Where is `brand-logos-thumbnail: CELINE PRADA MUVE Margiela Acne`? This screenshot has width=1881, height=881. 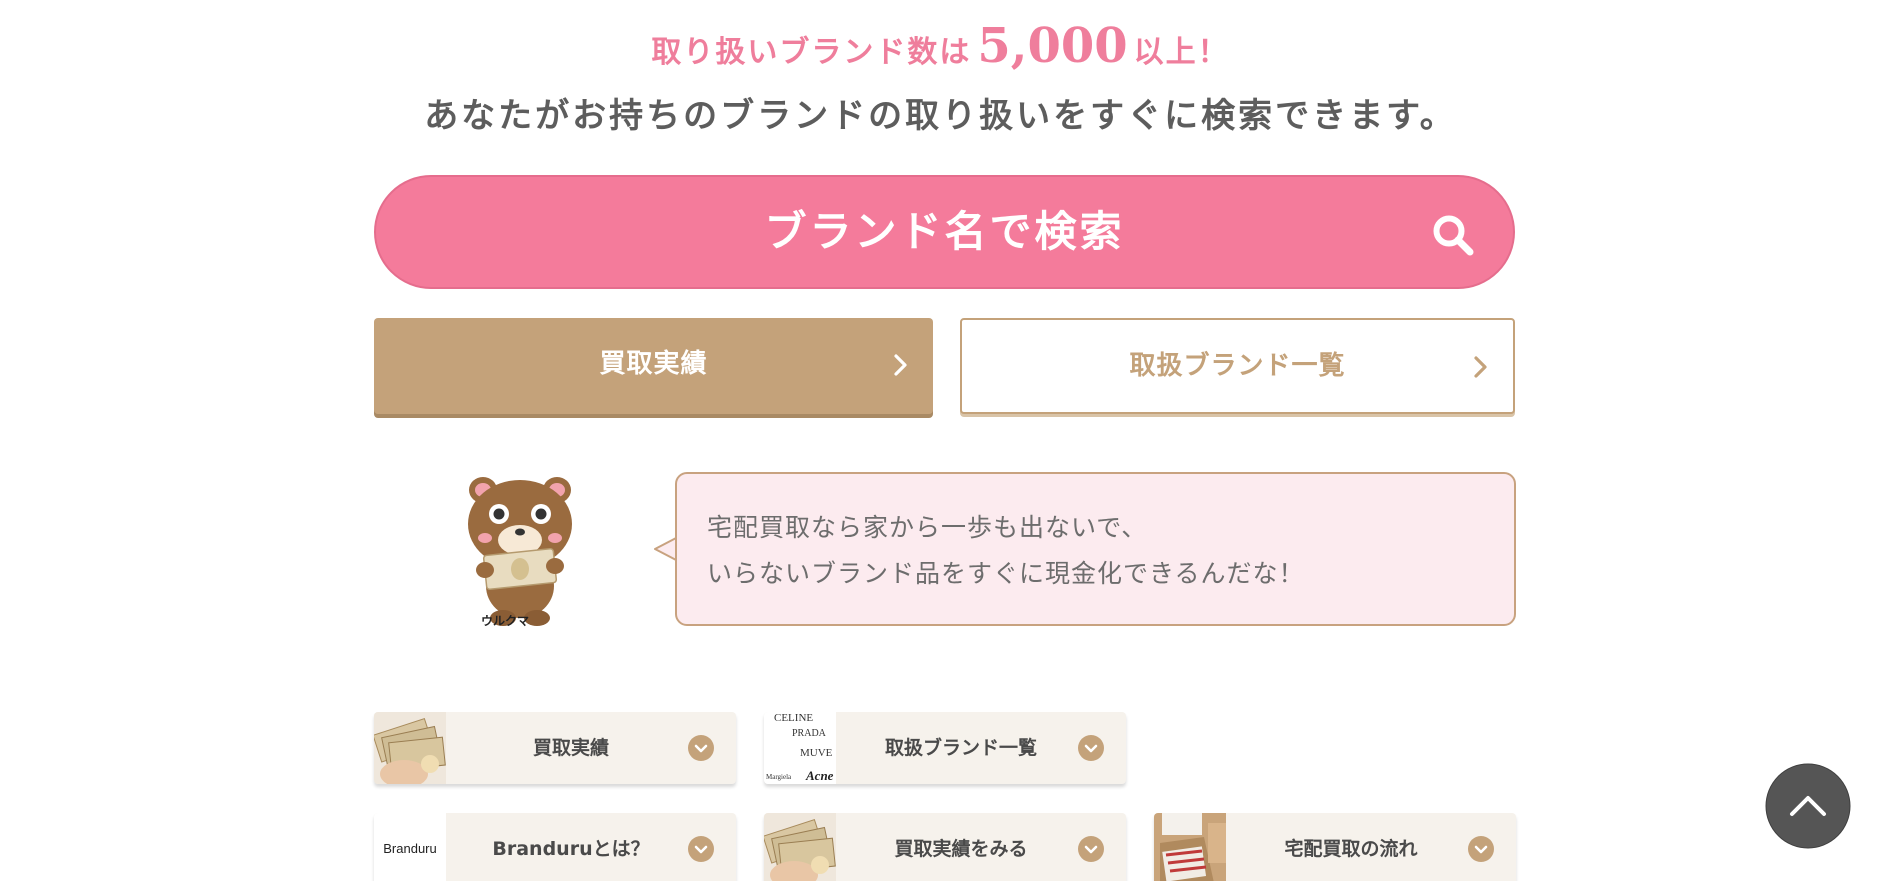 brand-logos-thumbnail: CELINE PRADA MUVE Margiela Acne is located at coordinates (800, 748).